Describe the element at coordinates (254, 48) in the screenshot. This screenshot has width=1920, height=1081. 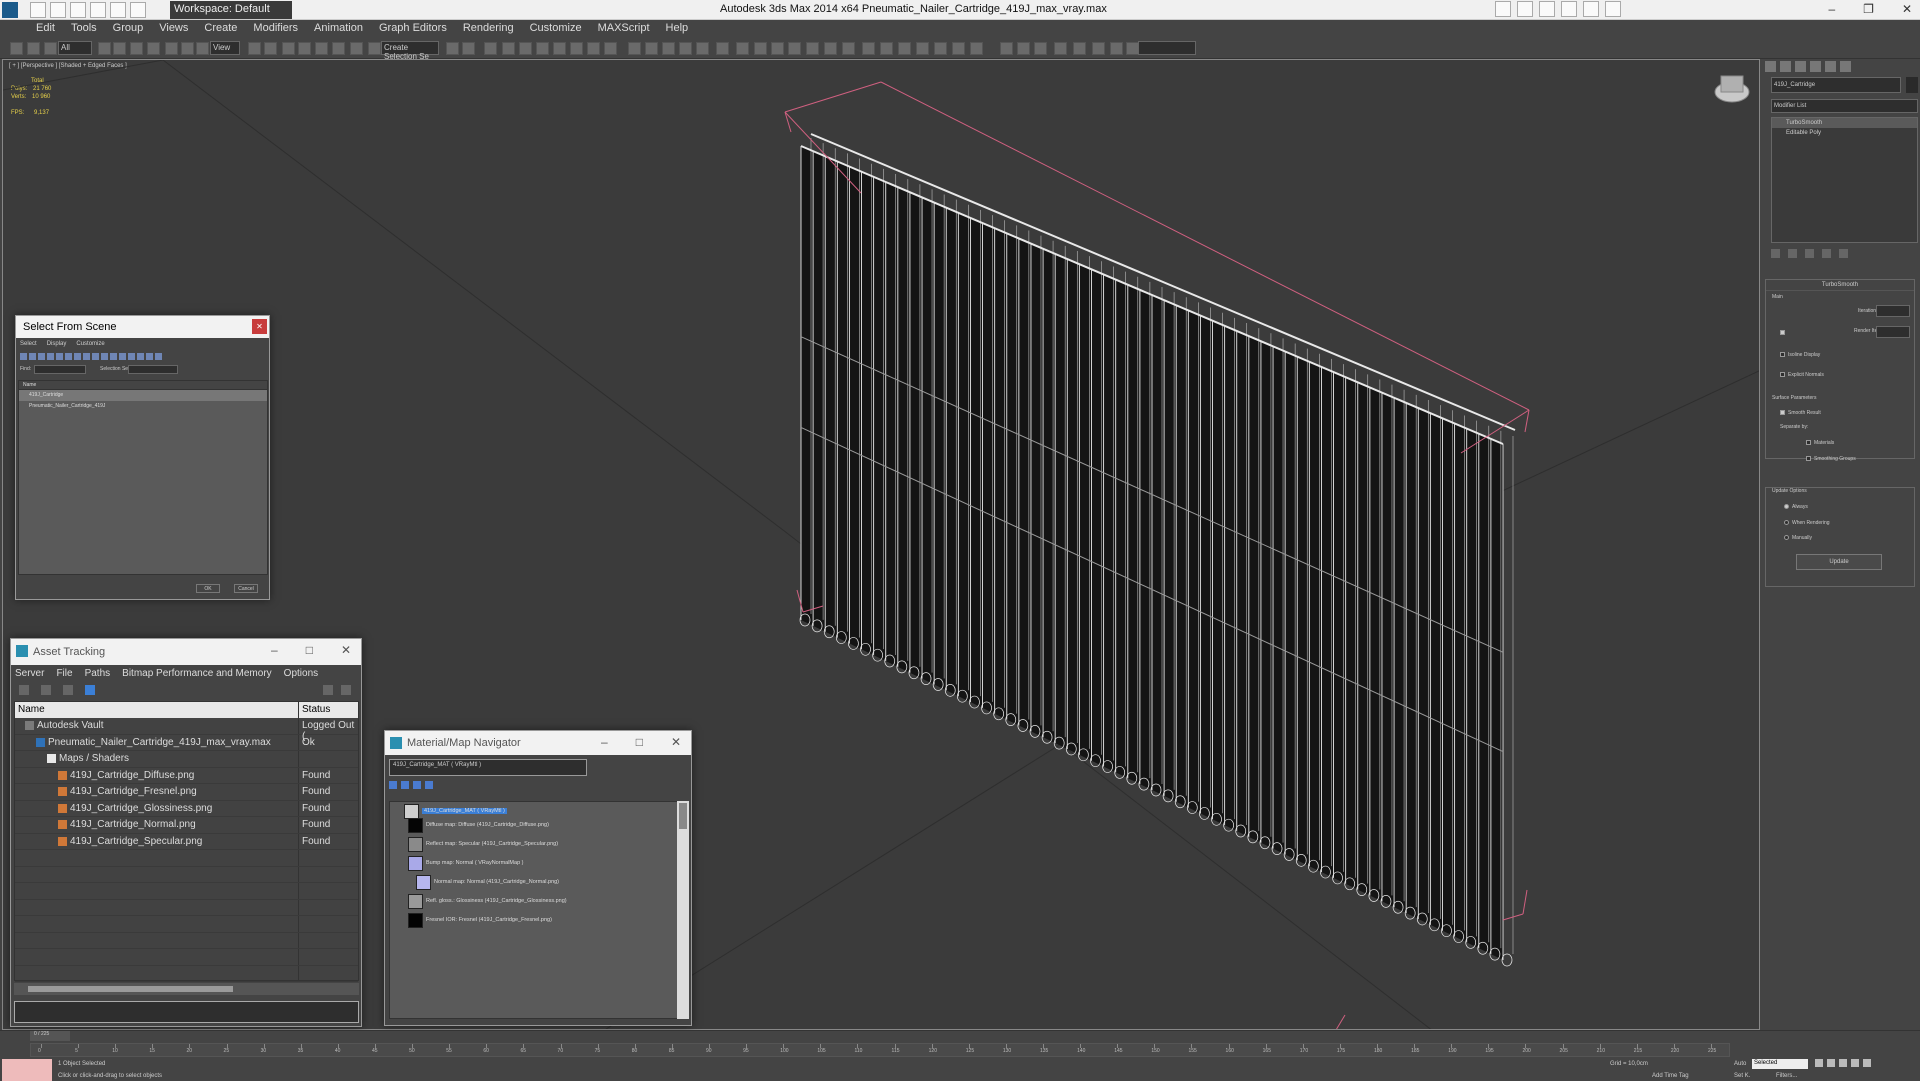
I see `pivot-center-icon` at that location.